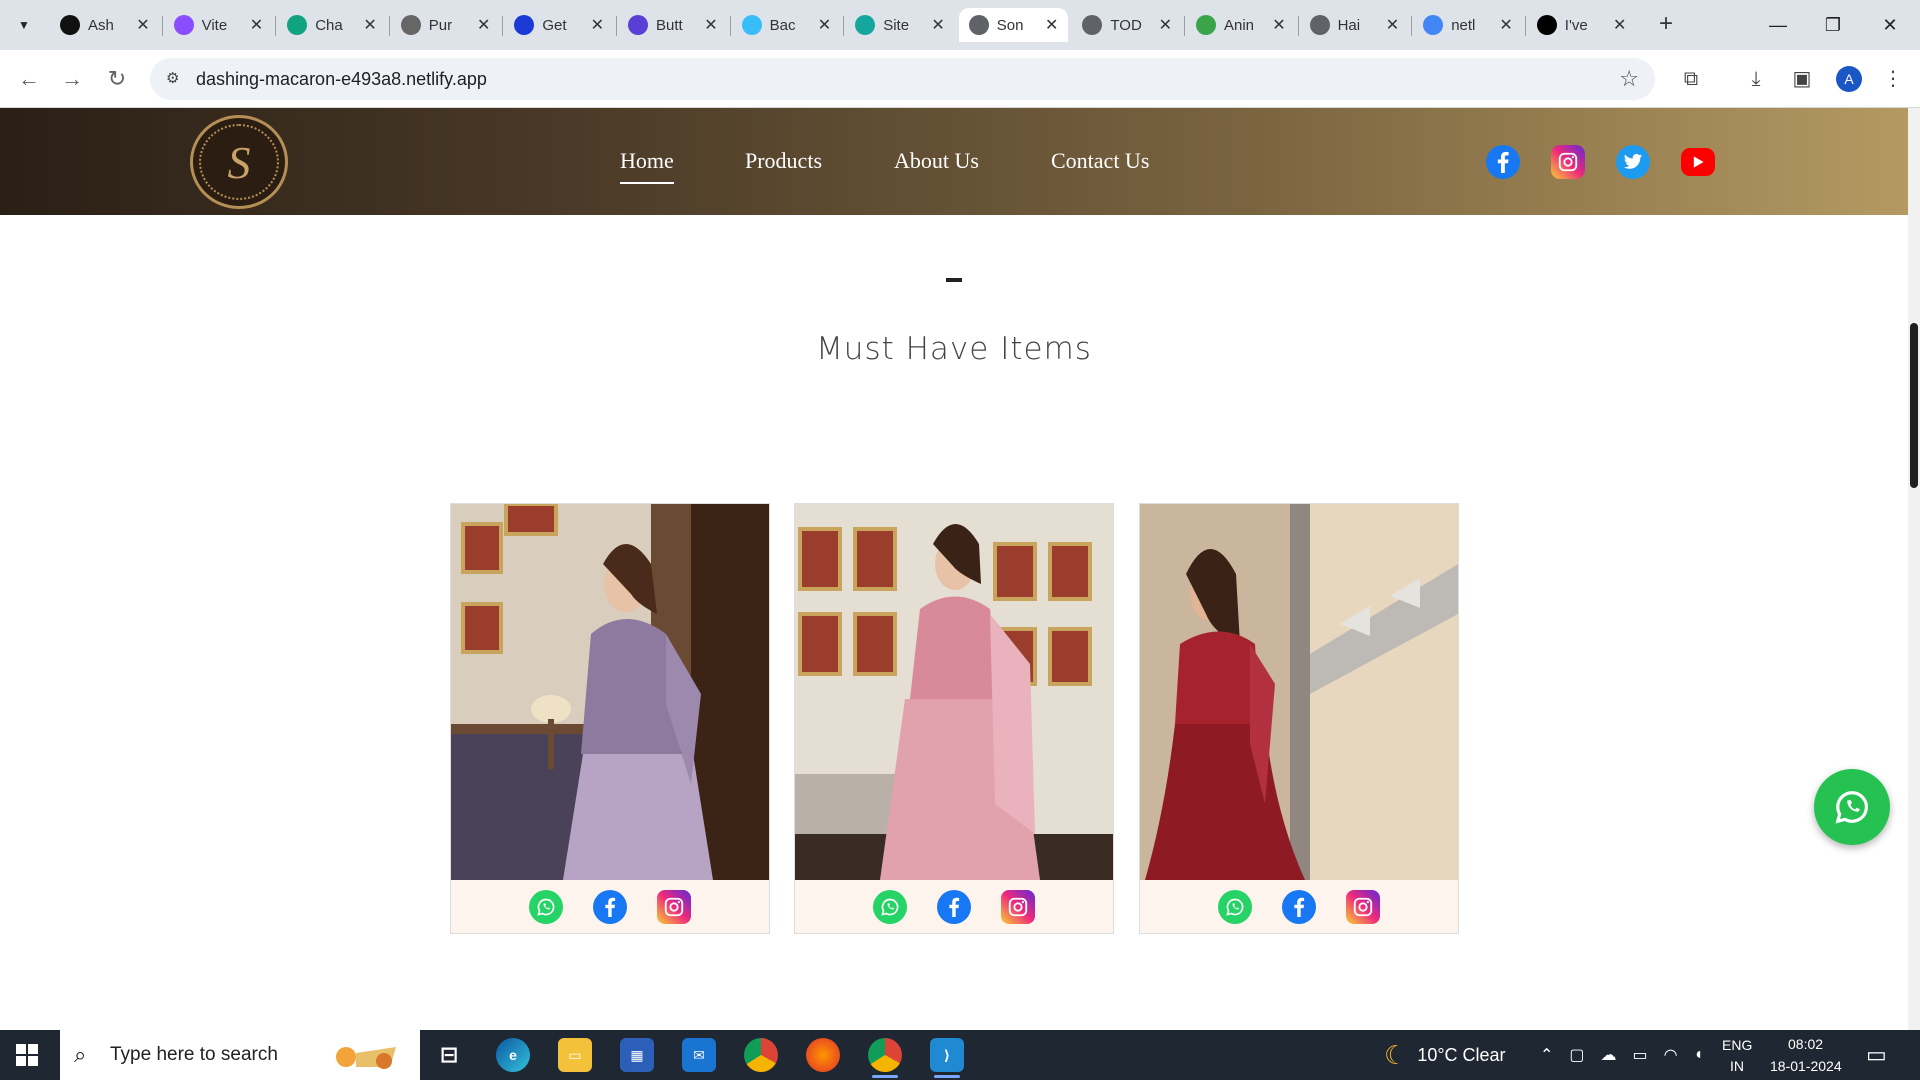 This screenshot has height=1080, width=1920. Describe the element at coordinates (1737, 1066) in the screenshot. I see `language-bottom: IN` at that location.